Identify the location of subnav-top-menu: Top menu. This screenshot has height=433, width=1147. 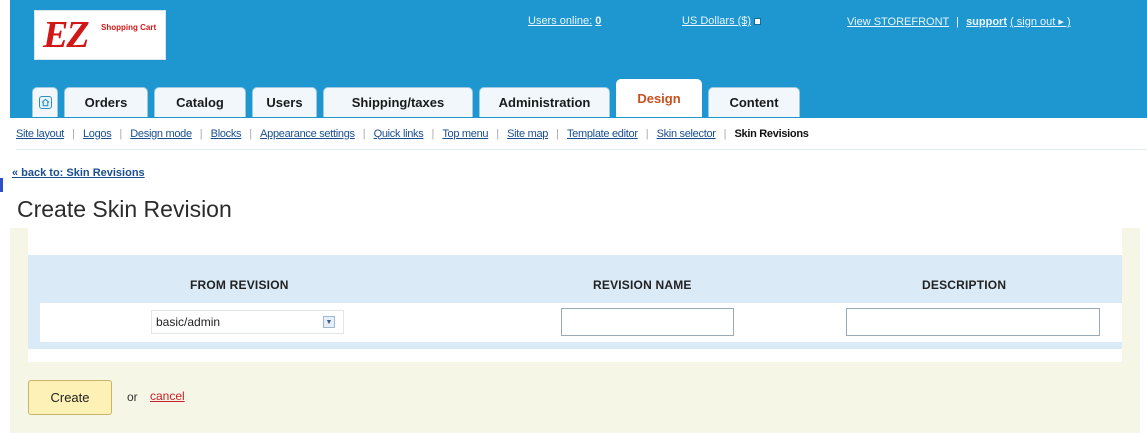
(465, 134).